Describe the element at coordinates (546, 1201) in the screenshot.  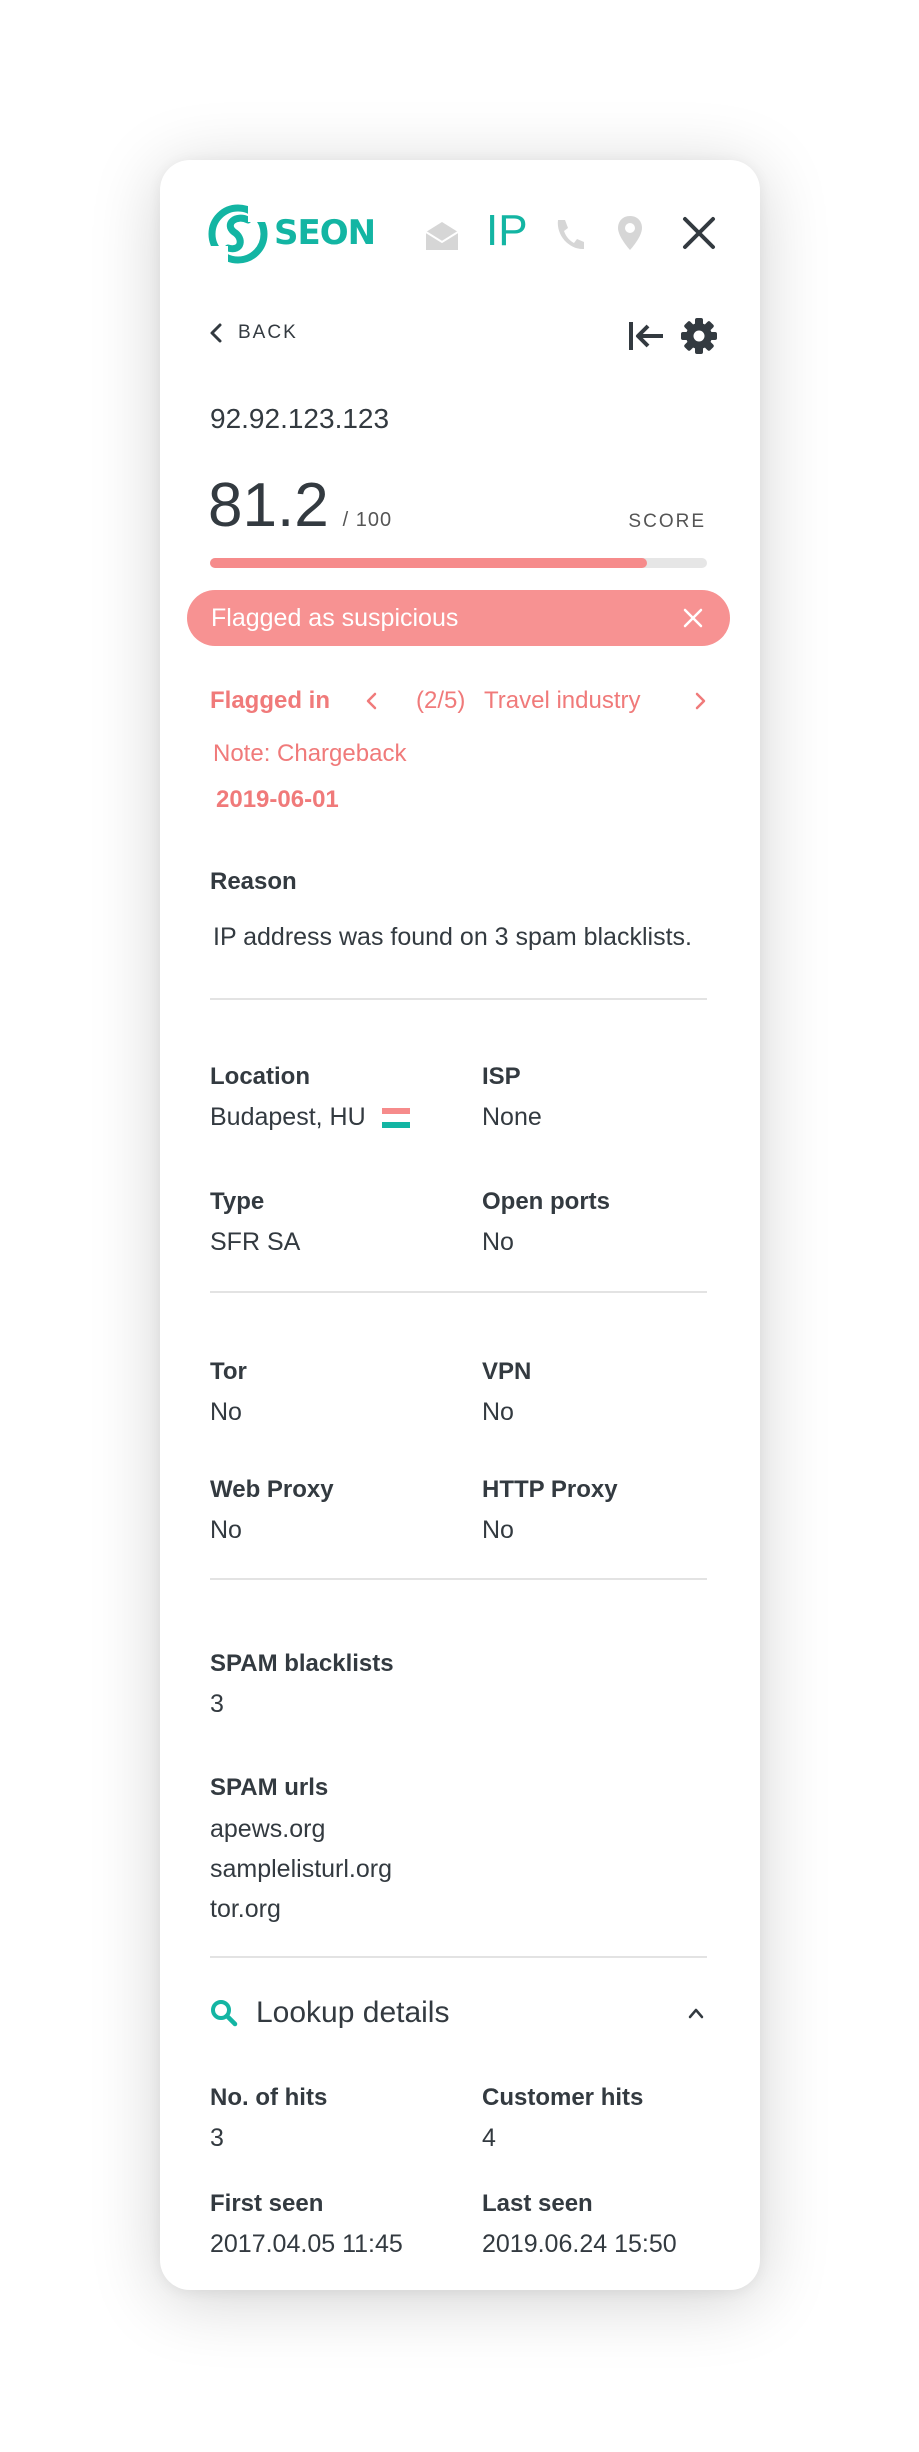
I see `open-ports-label: Open ports` at that location.